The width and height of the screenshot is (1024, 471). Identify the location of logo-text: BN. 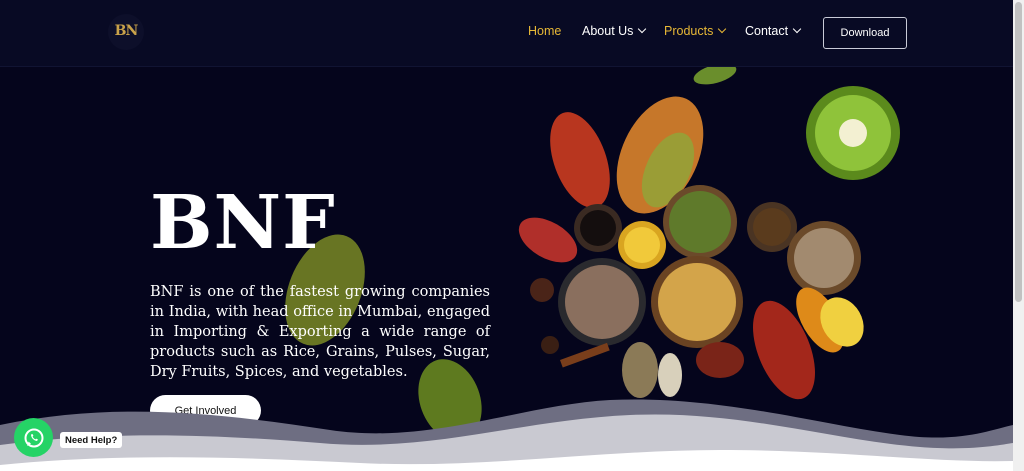
(126, 31).